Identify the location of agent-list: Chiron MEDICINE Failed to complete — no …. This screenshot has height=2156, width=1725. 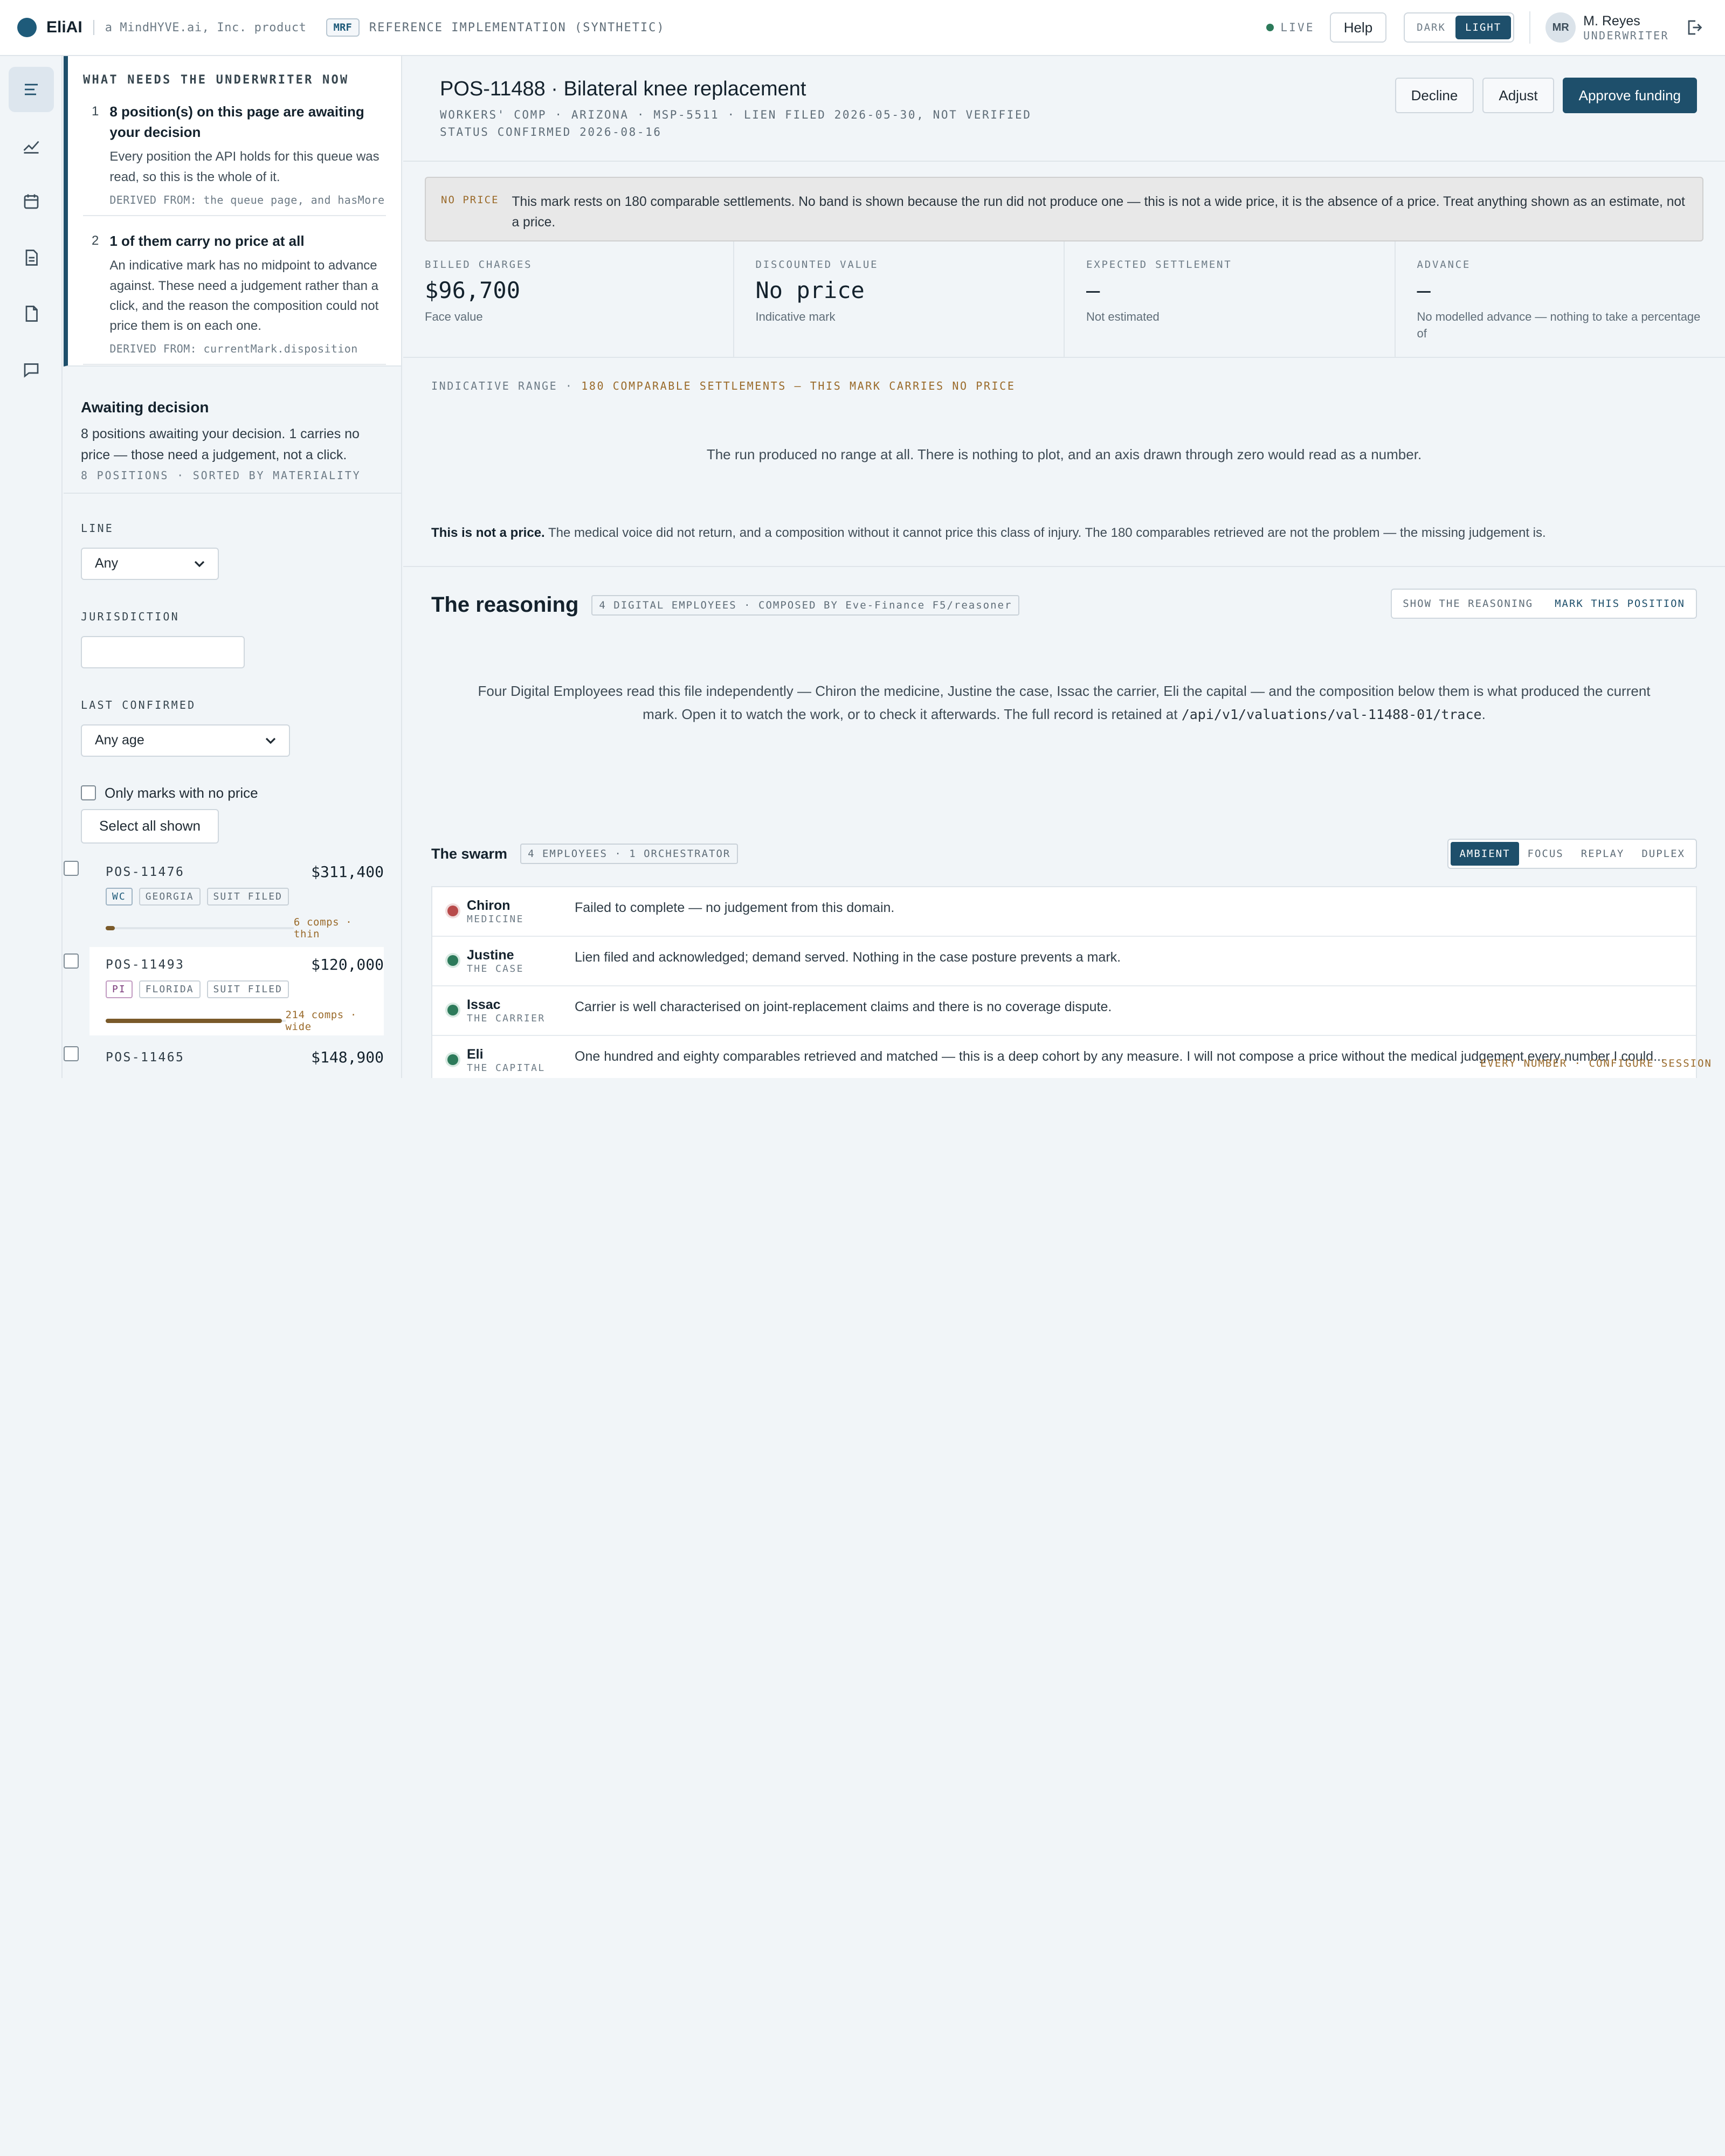
(1064, 982).